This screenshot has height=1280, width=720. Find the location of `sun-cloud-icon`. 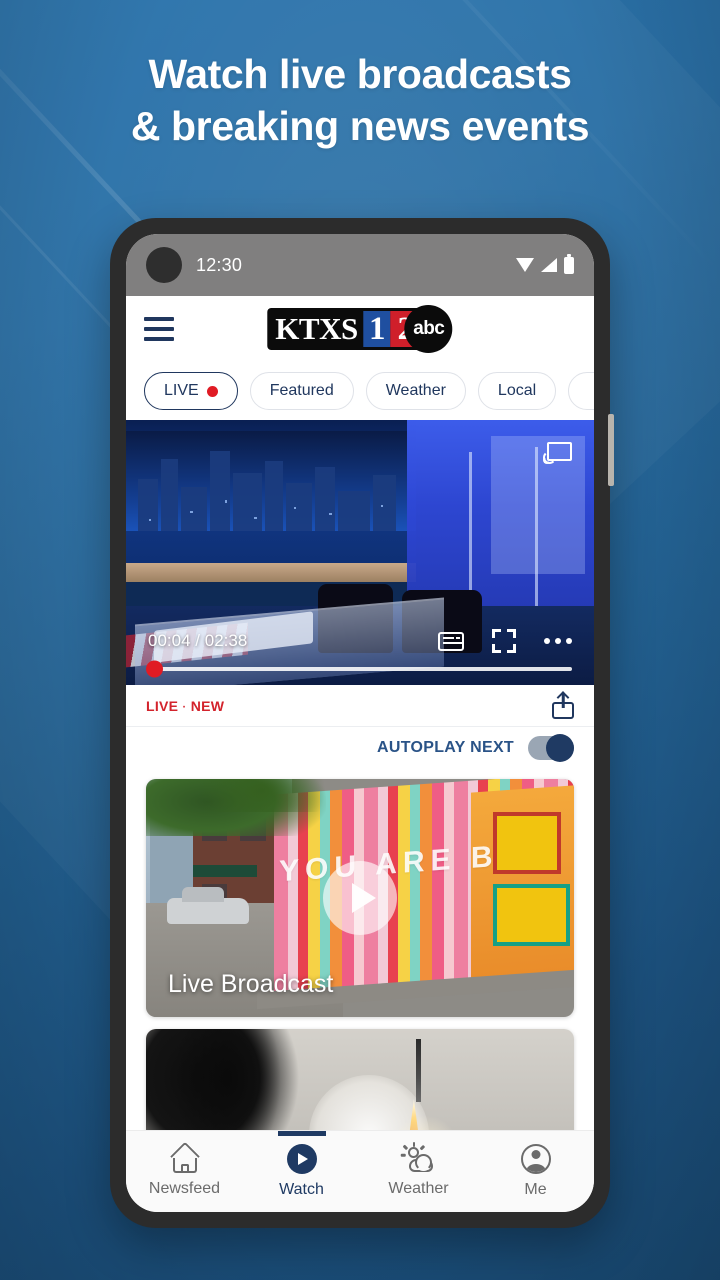

sun-cloud-icon is located at coordinates (417, 1157).